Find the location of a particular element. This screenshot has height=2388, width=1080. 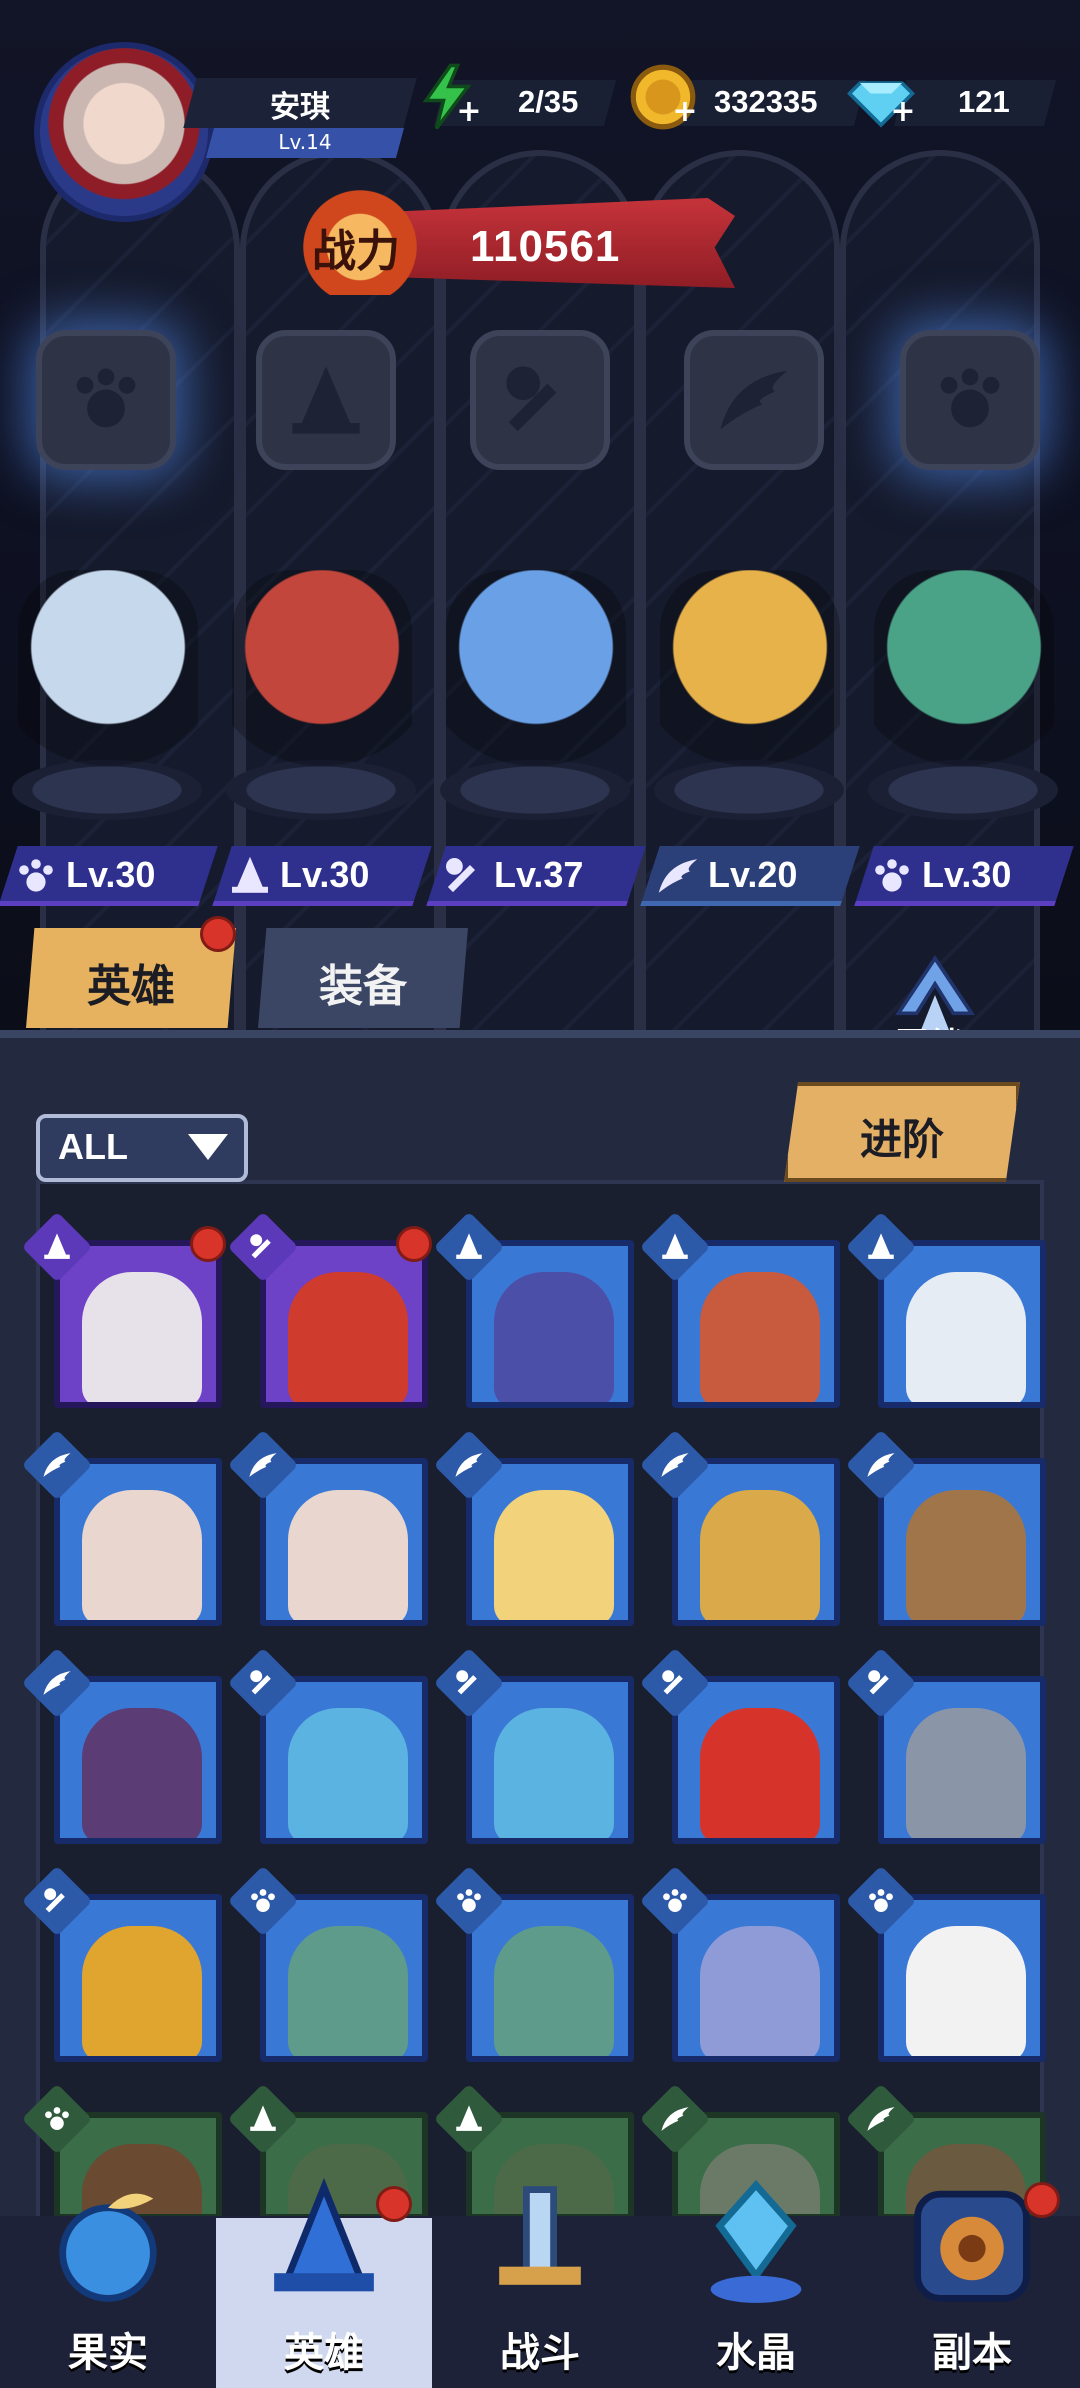

nav-item-fruit: 果实 is located at coordinates (108, 2282).